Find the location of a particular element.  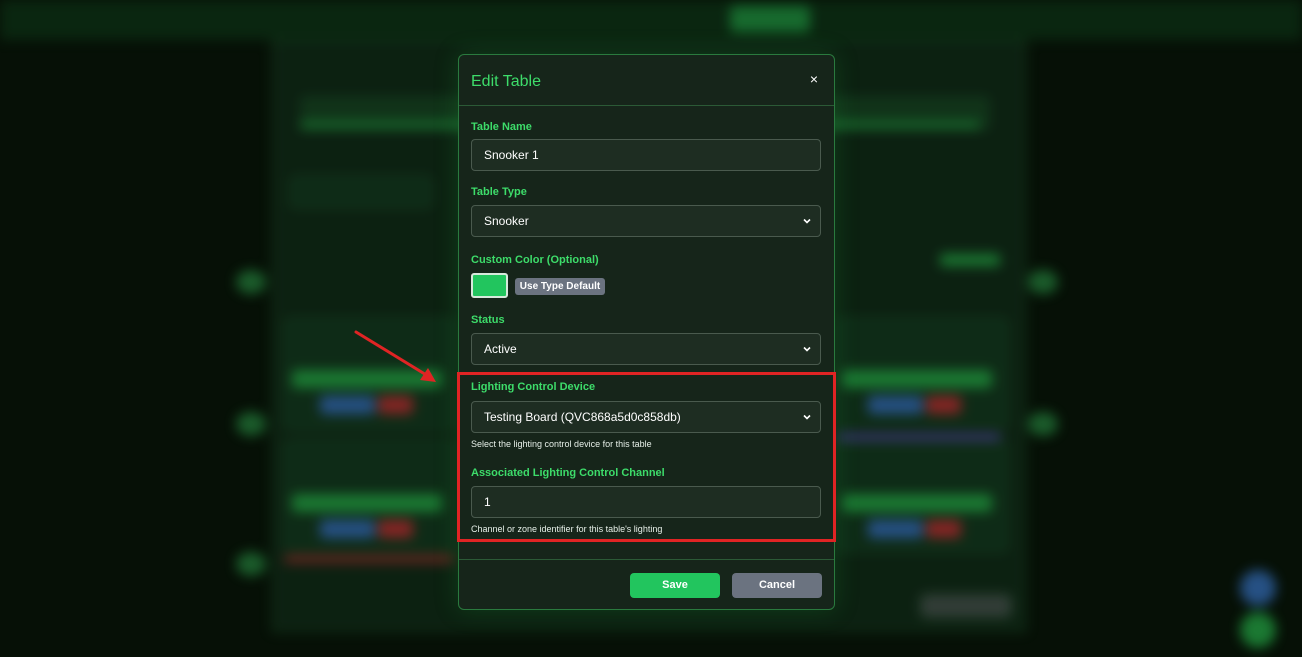

modal-header: Edit Table × is located at coordinates (646, 80).